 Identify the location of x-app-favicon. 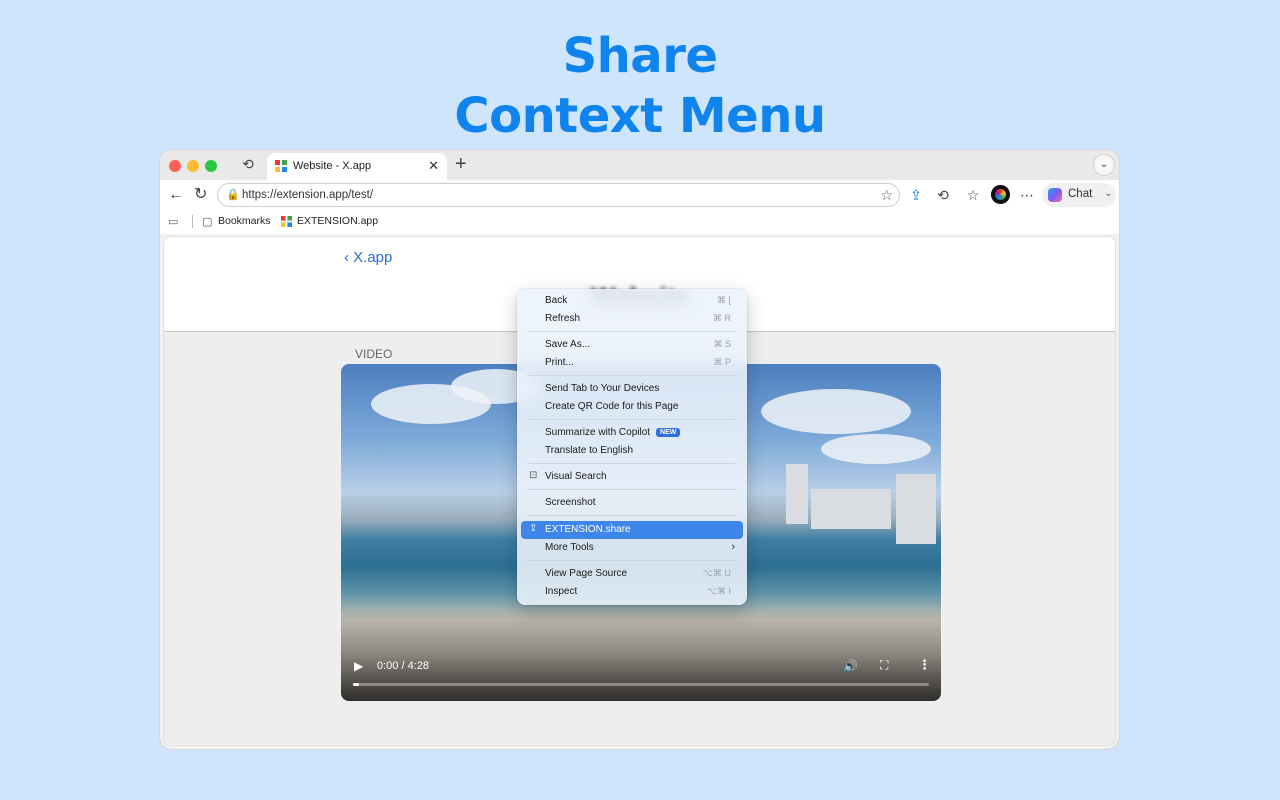
(281, 166).